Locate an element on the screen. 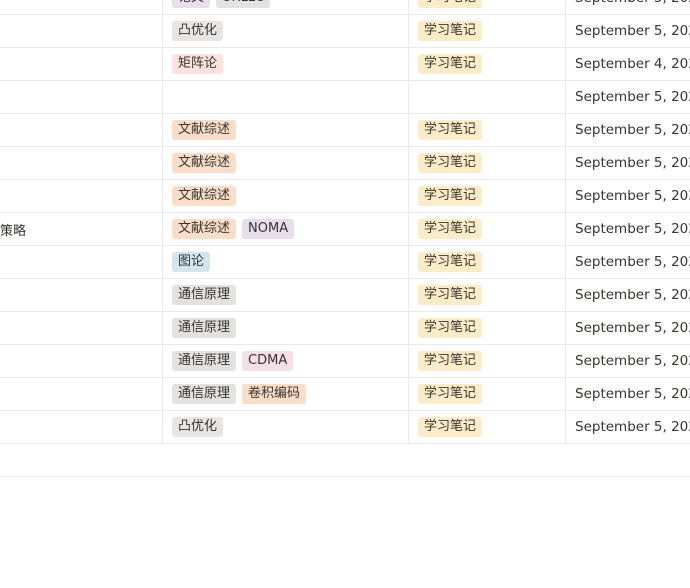  tags-cell: 论文 URLLC is located at coordinates (285, 7).